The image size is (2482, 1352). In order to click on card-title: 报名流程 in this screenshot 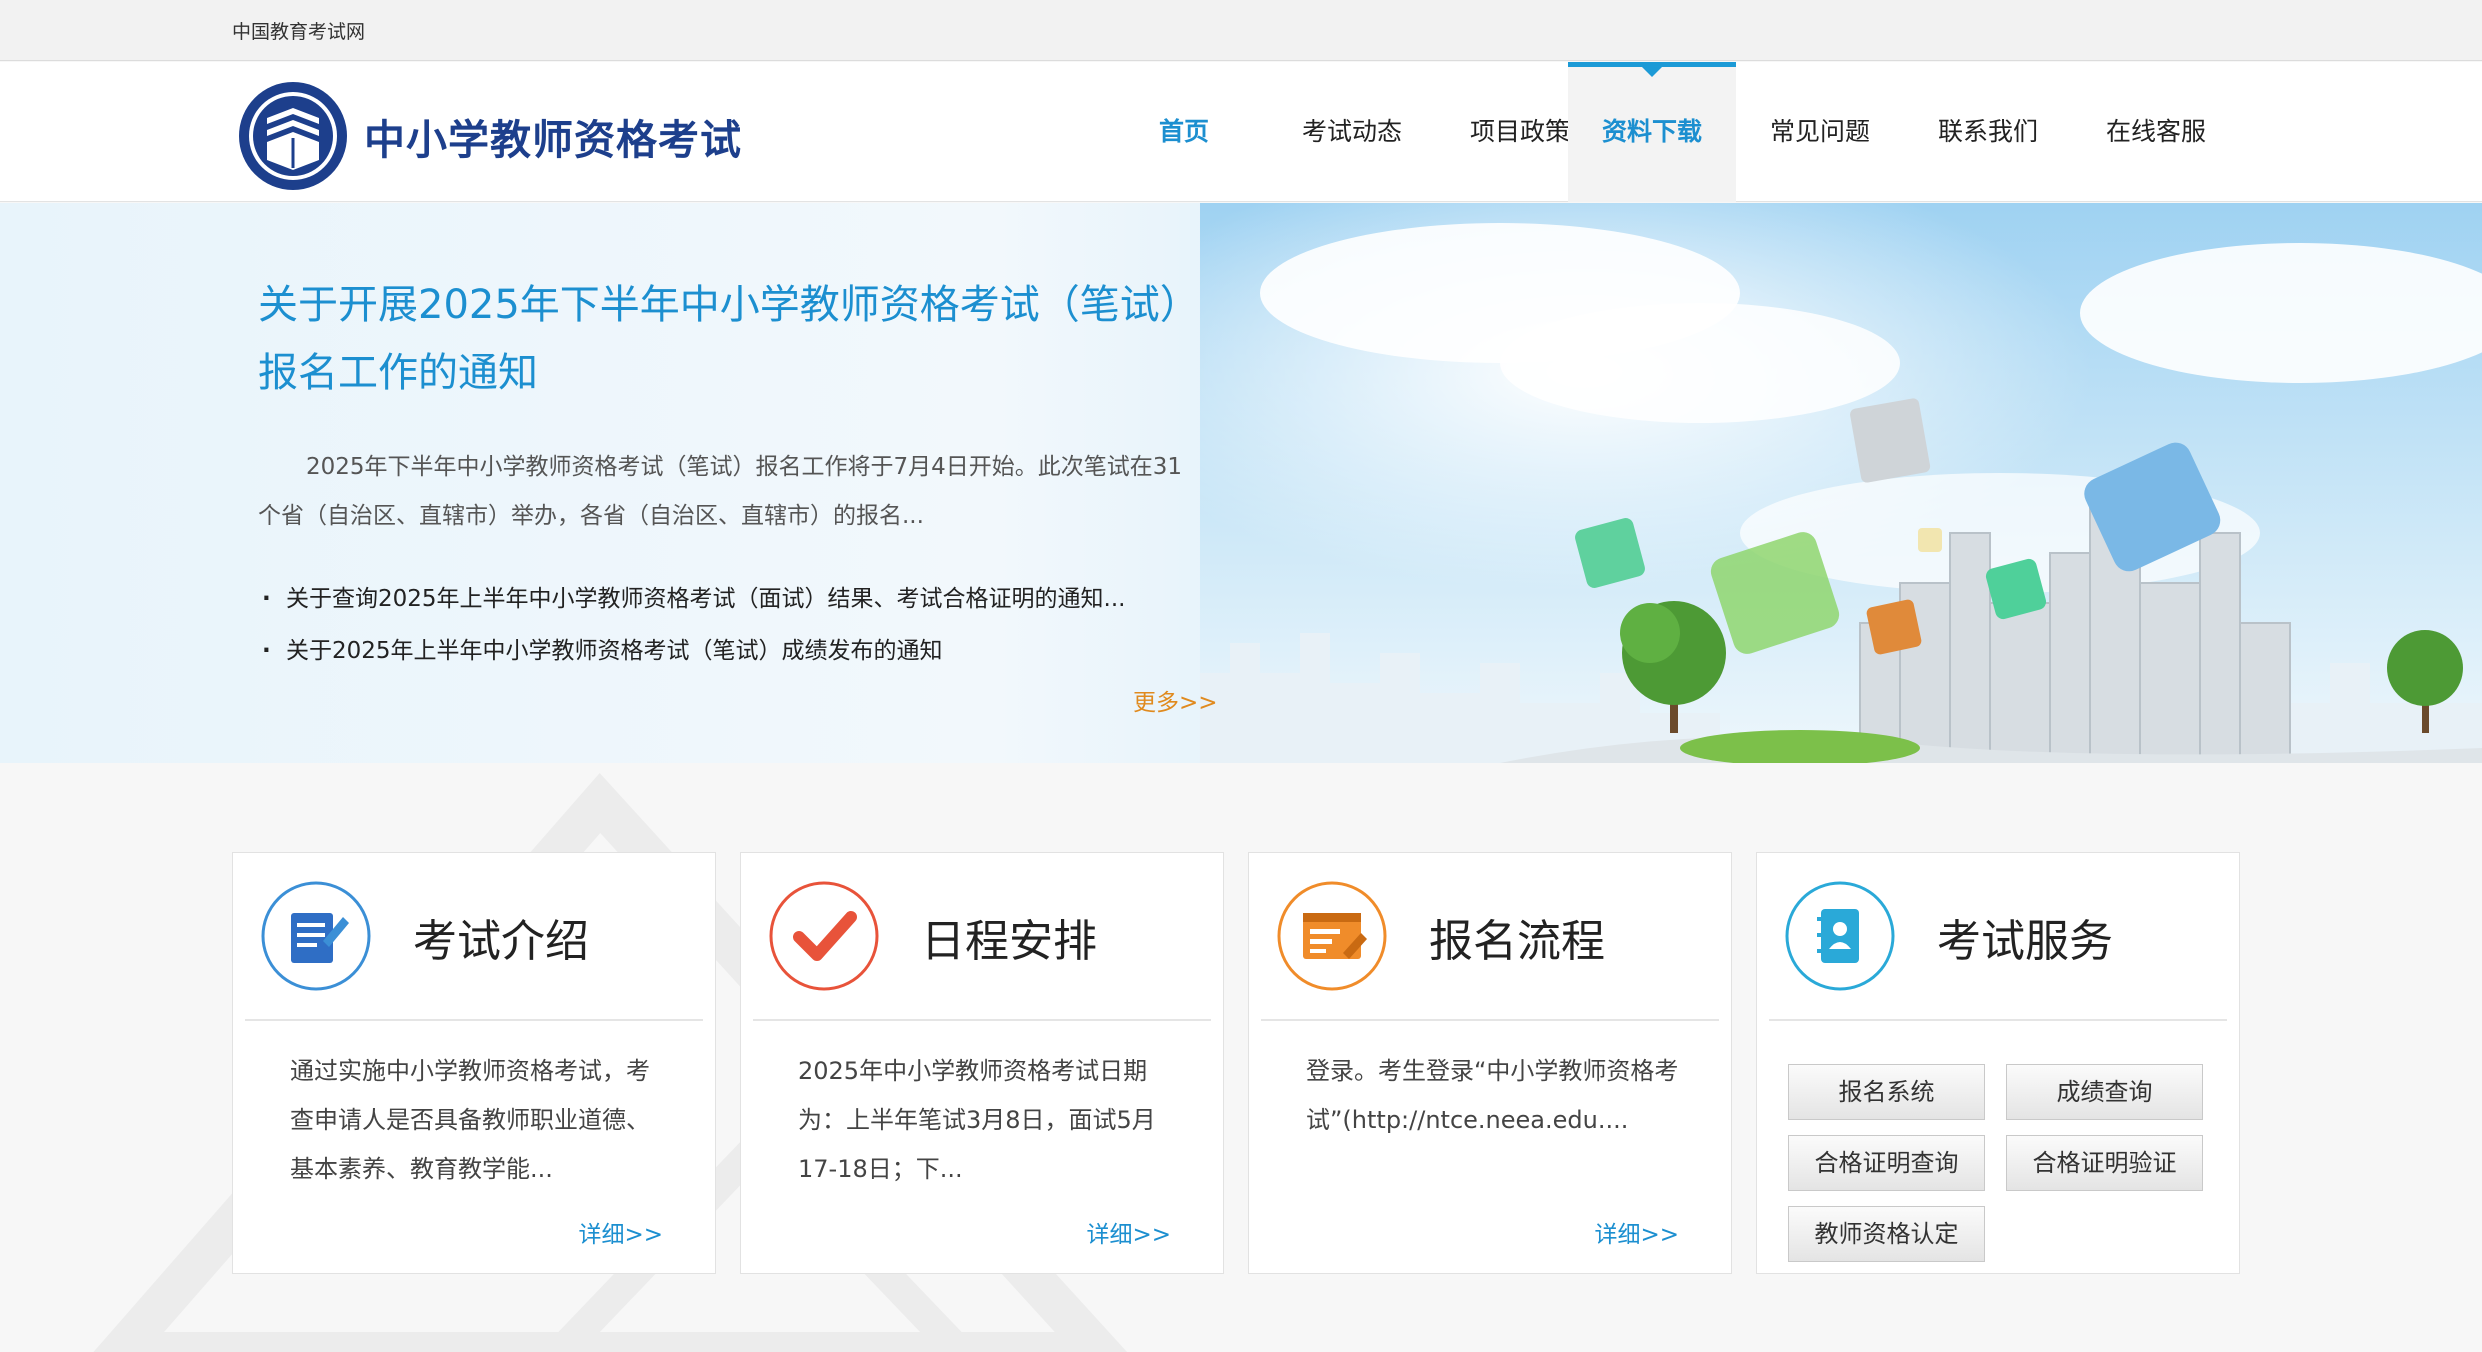, I will do `click(1517, 941)`.